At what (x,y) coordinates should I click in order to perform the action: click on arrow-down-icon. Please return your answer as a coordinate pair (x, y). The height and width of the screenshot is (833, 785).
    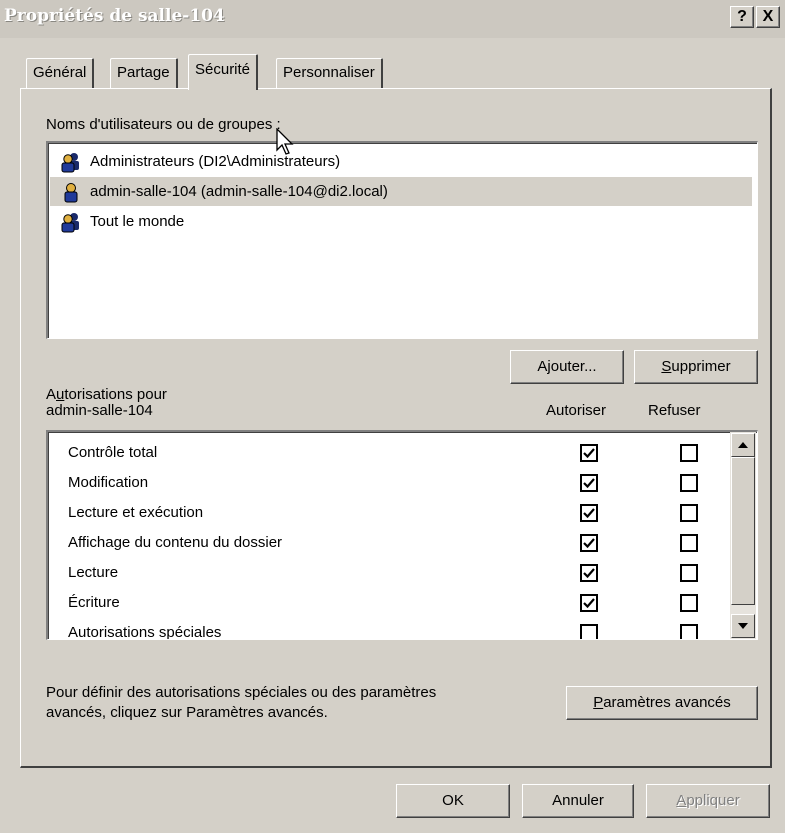
    Looking at the image, I should click on (743, 626).